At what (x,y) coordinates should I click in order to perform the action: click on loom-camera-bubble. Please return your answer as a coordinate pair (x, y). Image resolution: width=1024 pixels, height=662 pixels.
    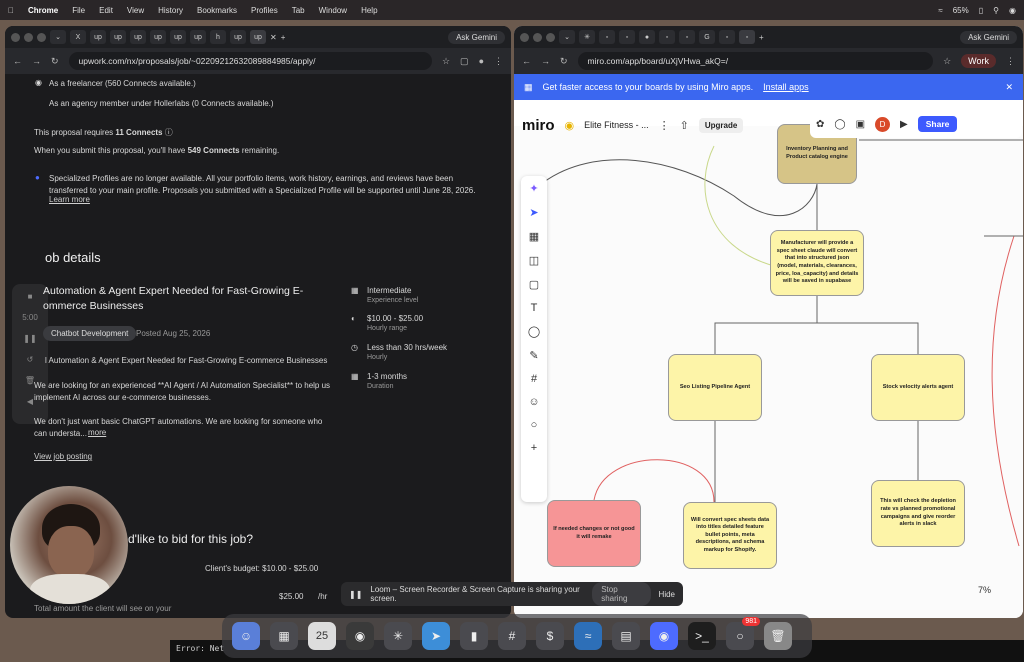
    Looking at the image, I should click on (69, 545).